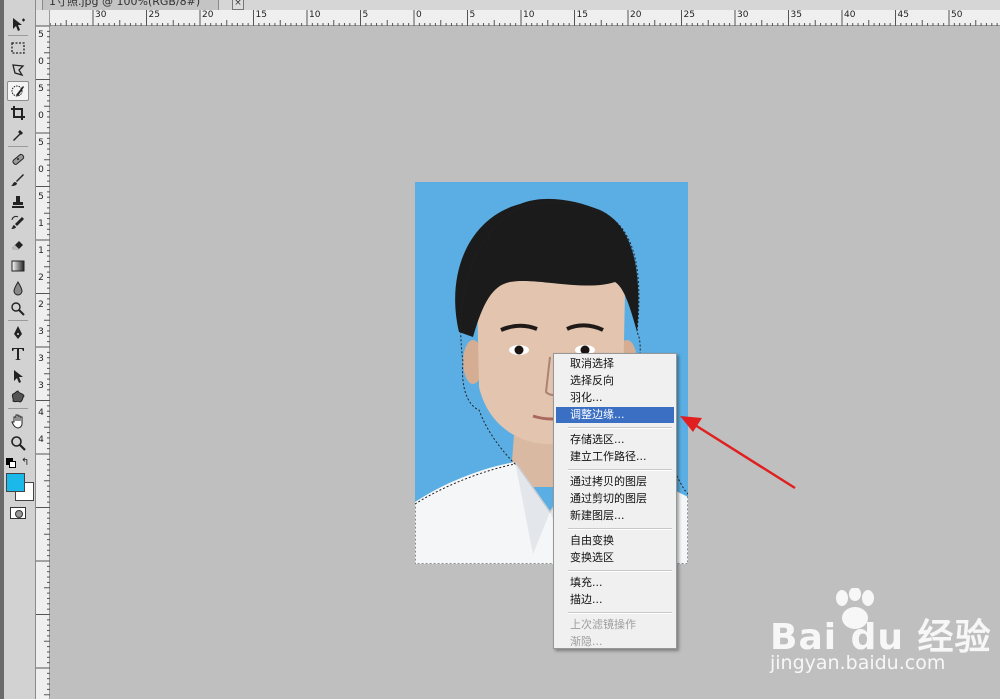  Describe the element at coordinates (877, 638) in the screenshot. I see `watermark: Bai du 经验 jingyan.baidu.com` at that location.